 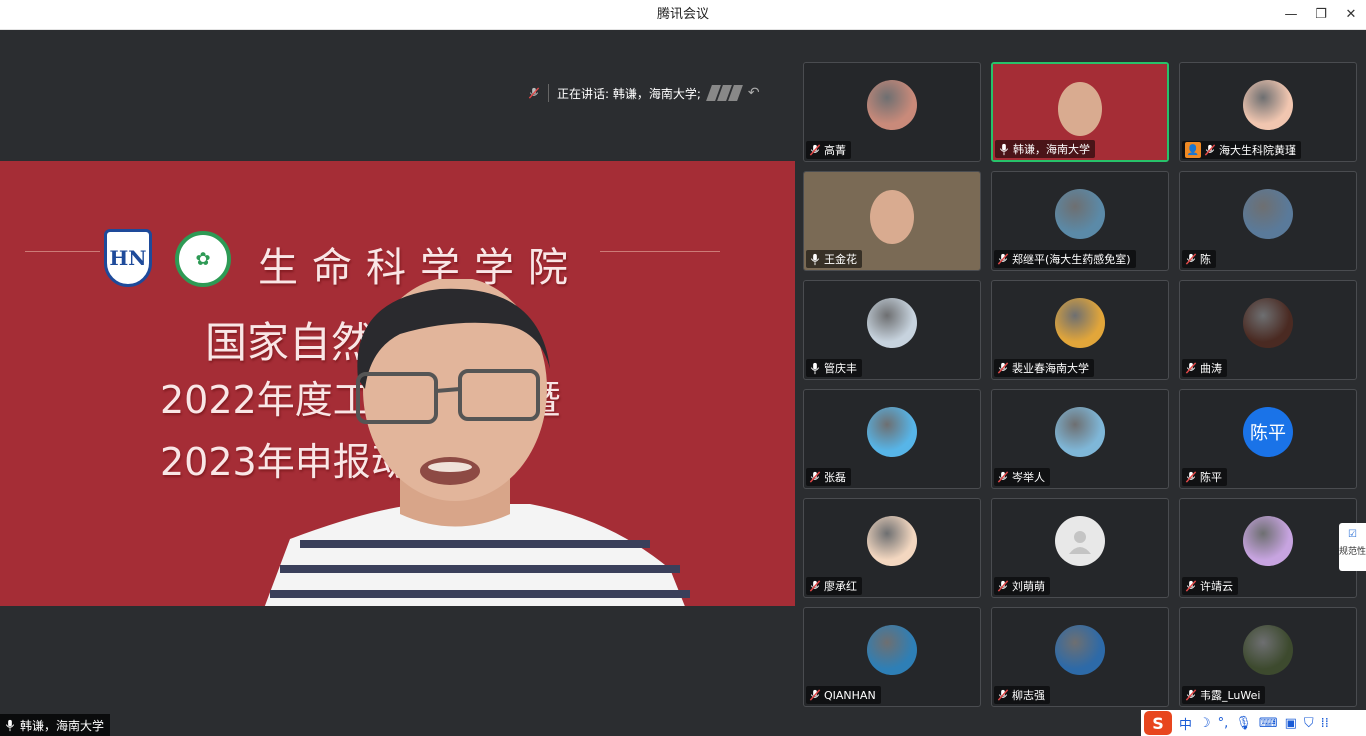 I want to click on participant-name: 裴业春海南大学, so click(x=1050, y=368).